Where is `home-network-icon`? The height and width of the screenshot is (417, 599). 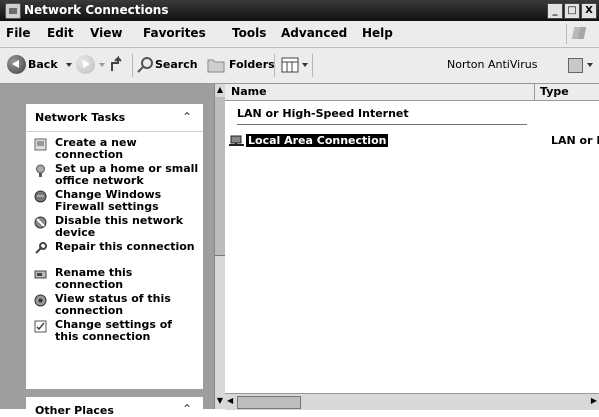 home-network-icon is located at coordinates (40, 170).